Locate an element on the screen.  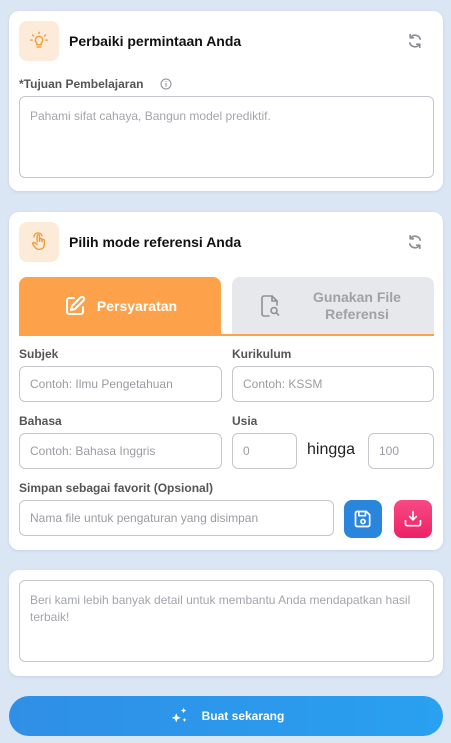
age-to-input: 100 is located at coordinates (401, 451).